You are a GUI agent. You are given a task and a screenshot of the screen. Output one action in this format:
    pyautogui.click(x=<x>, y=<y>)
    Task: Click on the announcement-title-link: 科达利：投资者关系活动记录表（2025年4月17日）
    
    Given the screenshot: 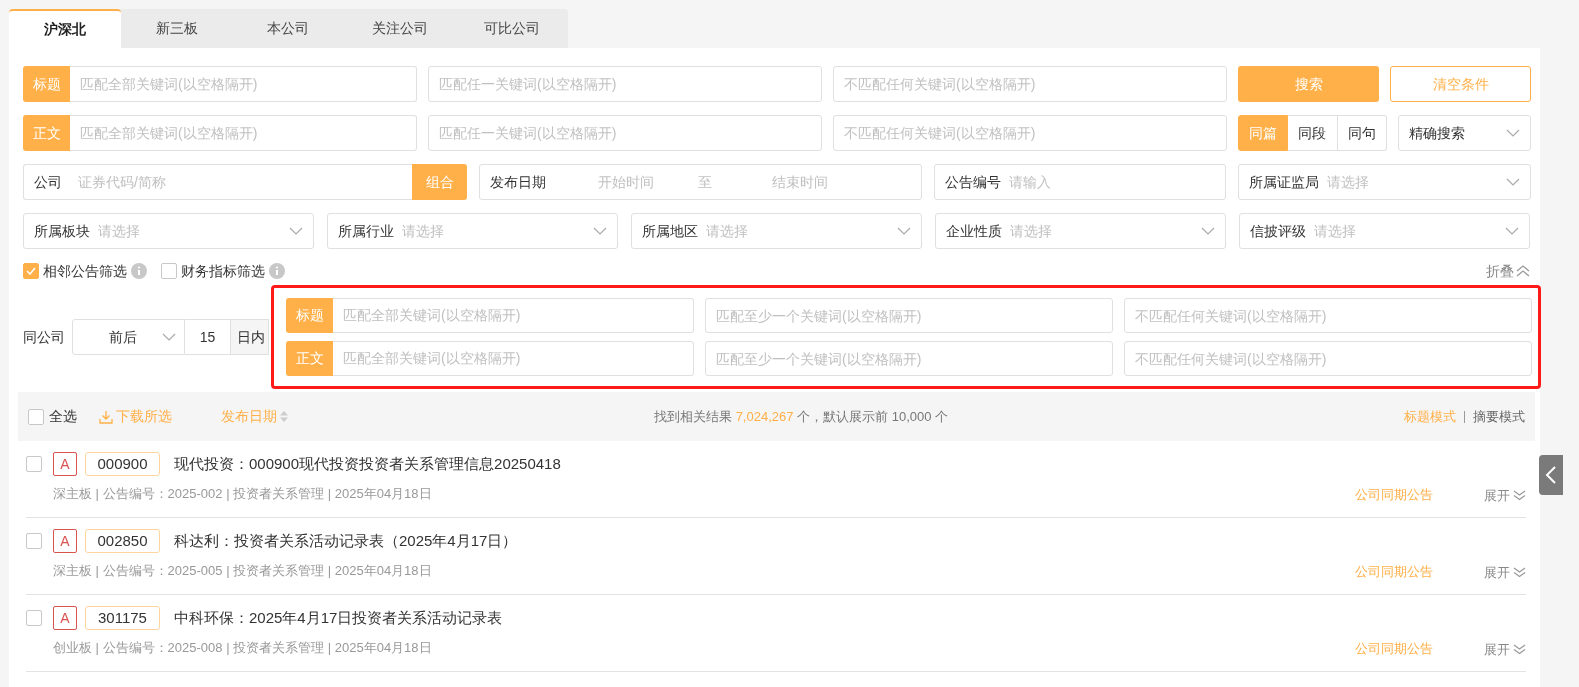 What is the action you would take?
    pyautogui.click(x=346, y=541)
    